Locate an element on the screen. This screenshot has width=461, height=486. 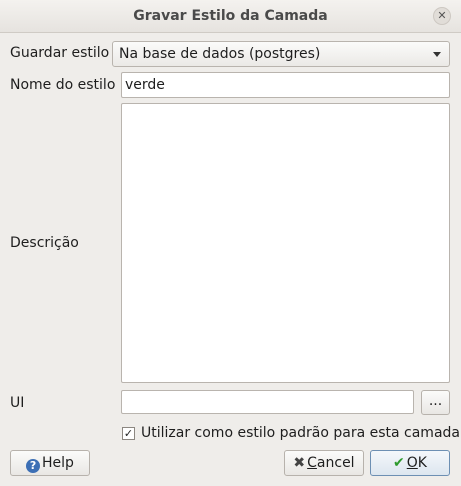
save-style-value: Na base de dados (postgres) is located at coordinates (220, 54).